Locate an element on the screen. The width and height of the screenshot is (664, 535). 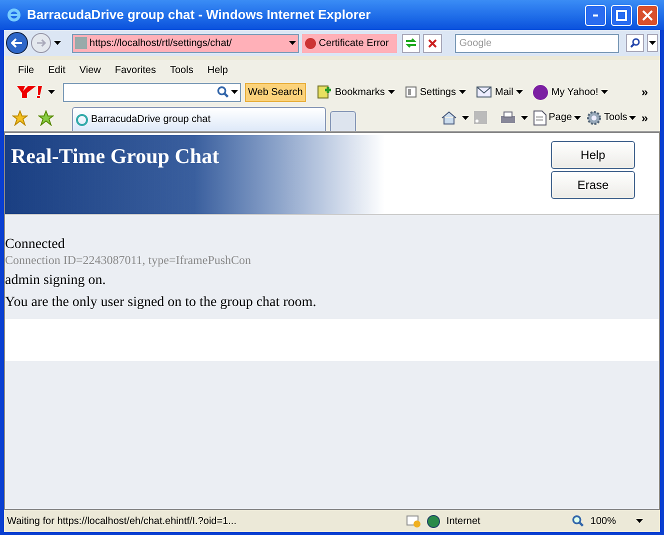
menu-item: Tools is located at coordinates (182, 70).